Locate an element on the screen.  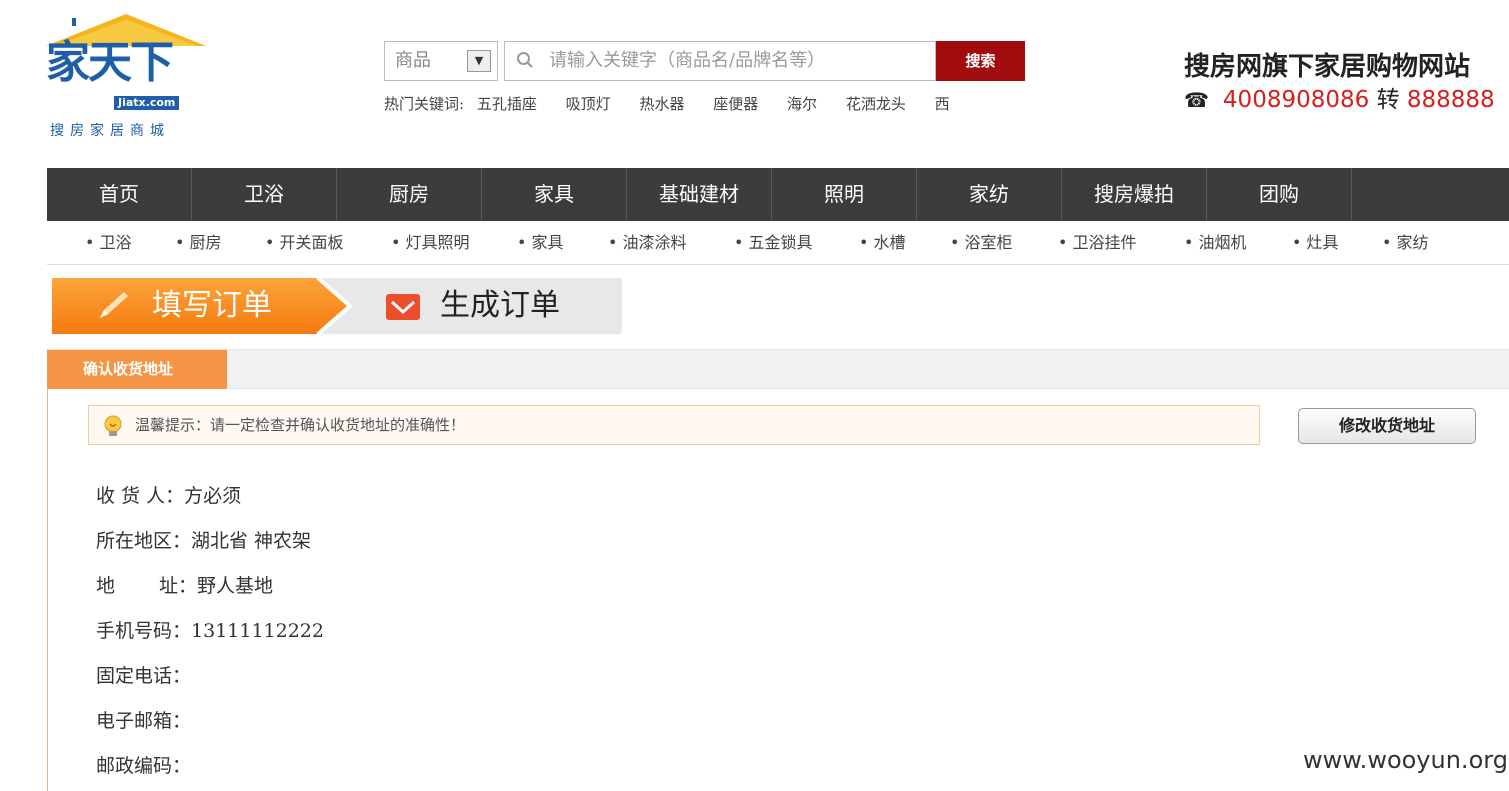
address-field-postcode: 邮政编码： is located at coordinates (143, 764).